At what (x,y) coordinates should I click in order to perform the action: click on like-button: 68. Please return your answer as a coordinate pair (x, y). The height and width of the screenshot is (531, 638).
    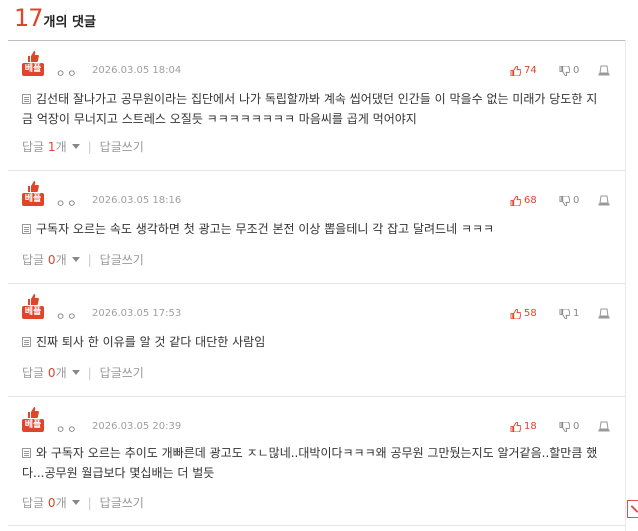
    Looking at the image, I should click on (523, 200).